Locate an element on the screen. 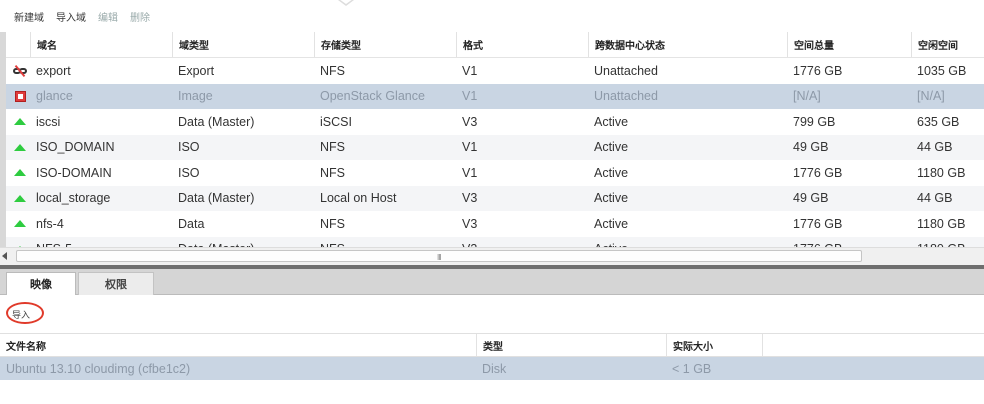 This screenshot has width=984, height=404. free-space: 44 GB is located at coordinates (935, 147).